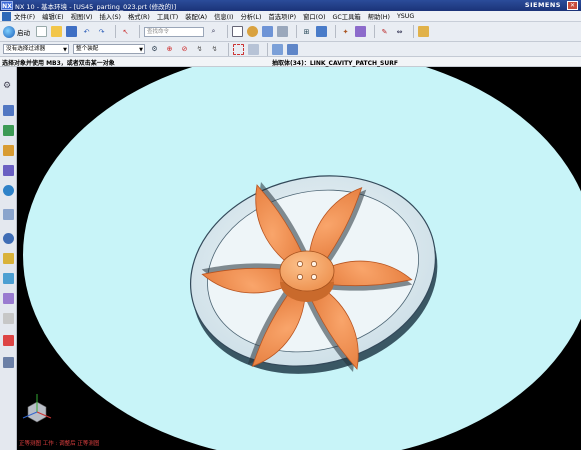 Image resolution: width=581 pixels, height=450 pixels. Describe the element at coordinates (196, 16) in the screenshot. I see `menu-assemblies: 装配(A)` at that location.